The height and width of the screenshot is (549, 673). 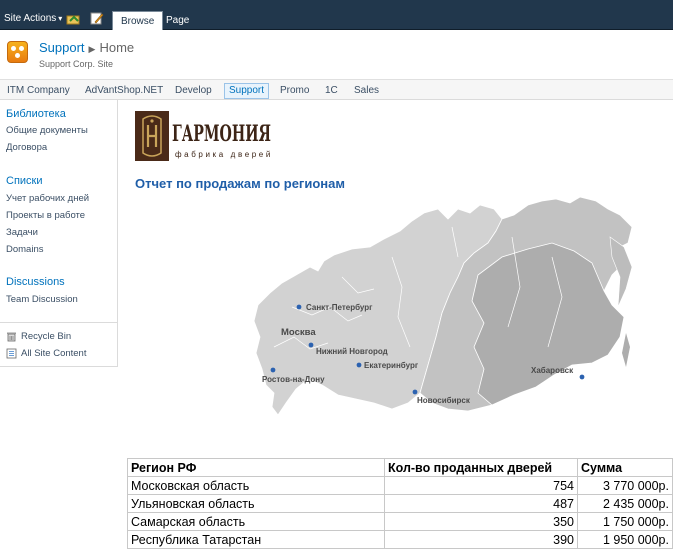 I want to click on chevron-down-icon: ▾, so click(x=60, y=18).